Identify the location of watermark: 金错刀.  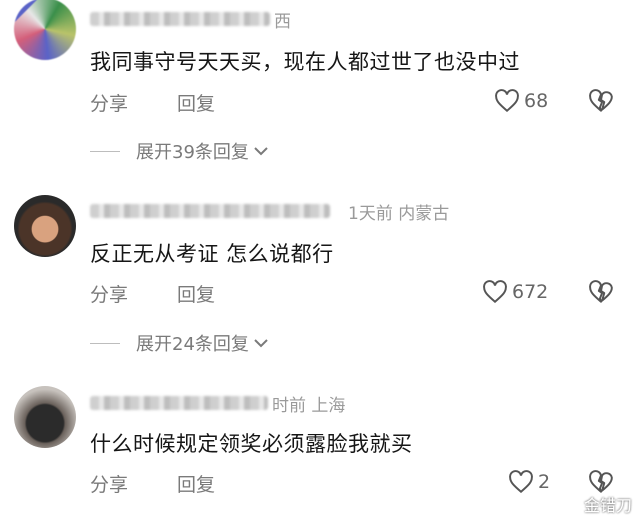
(595, 504).